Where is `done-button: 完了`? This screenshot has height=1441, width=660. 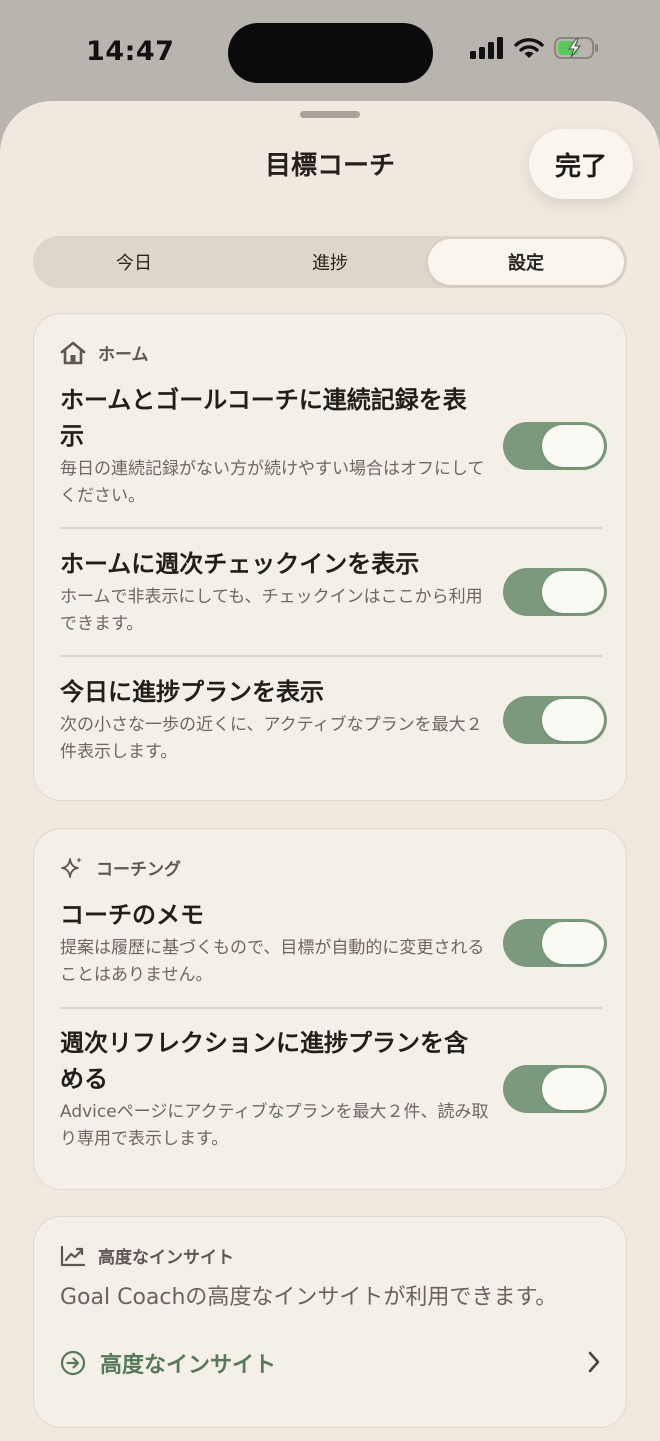 done-button: 完了 is located at coordinates (581, 164).